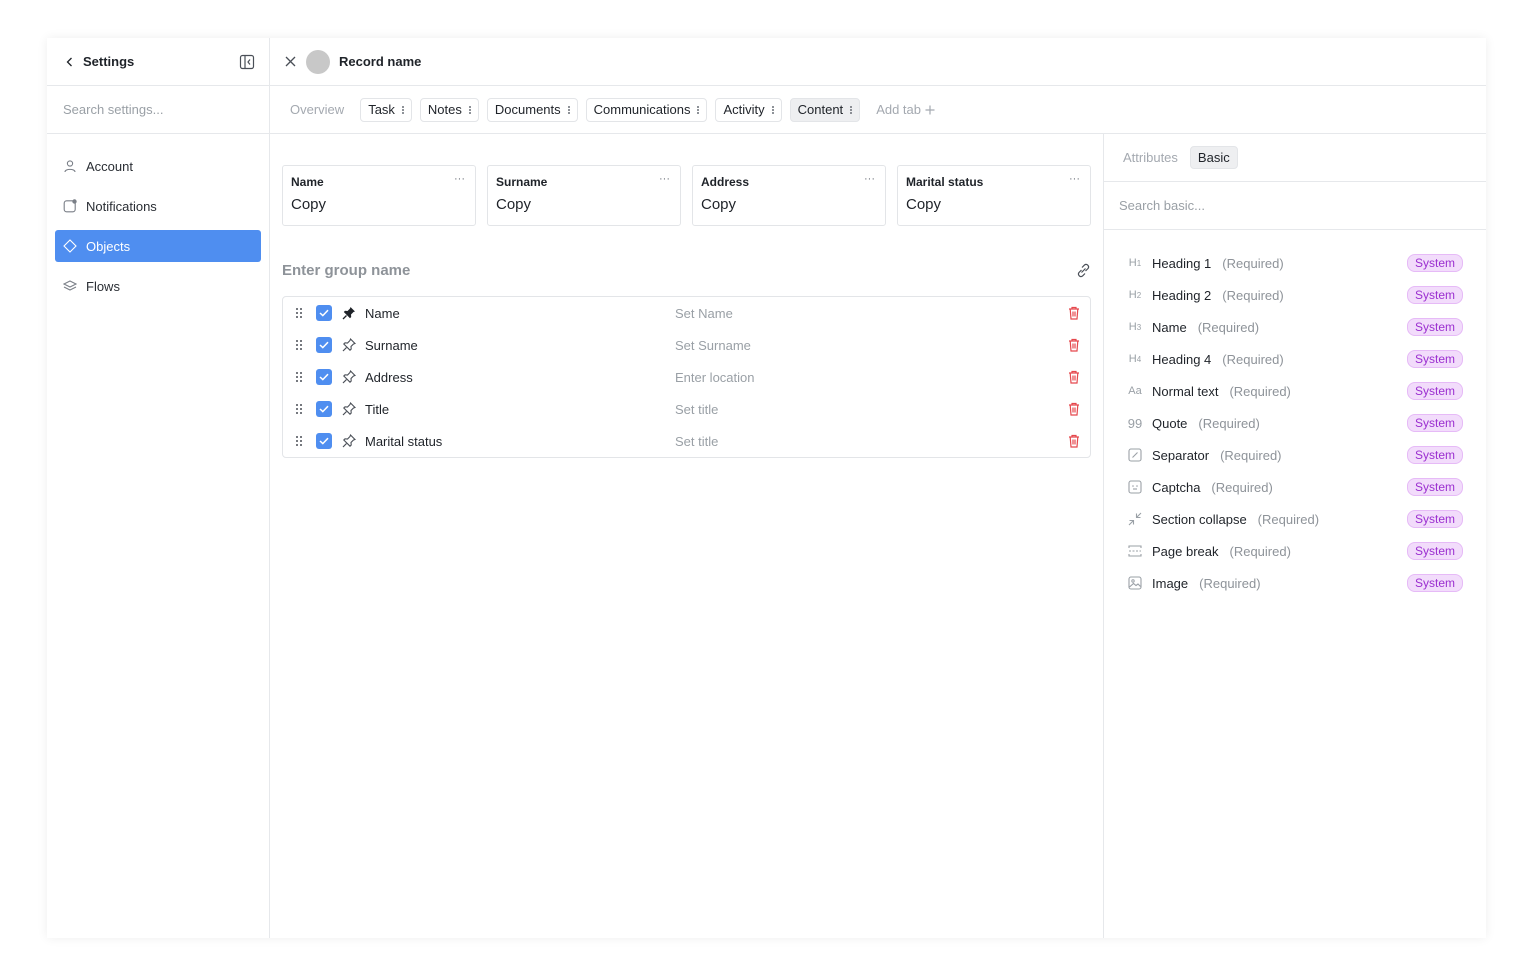  What do you see at coordinates (1199, 519) in the screenshot?
I see `item-name: Section collapse` at bounding box center [1199, 519].